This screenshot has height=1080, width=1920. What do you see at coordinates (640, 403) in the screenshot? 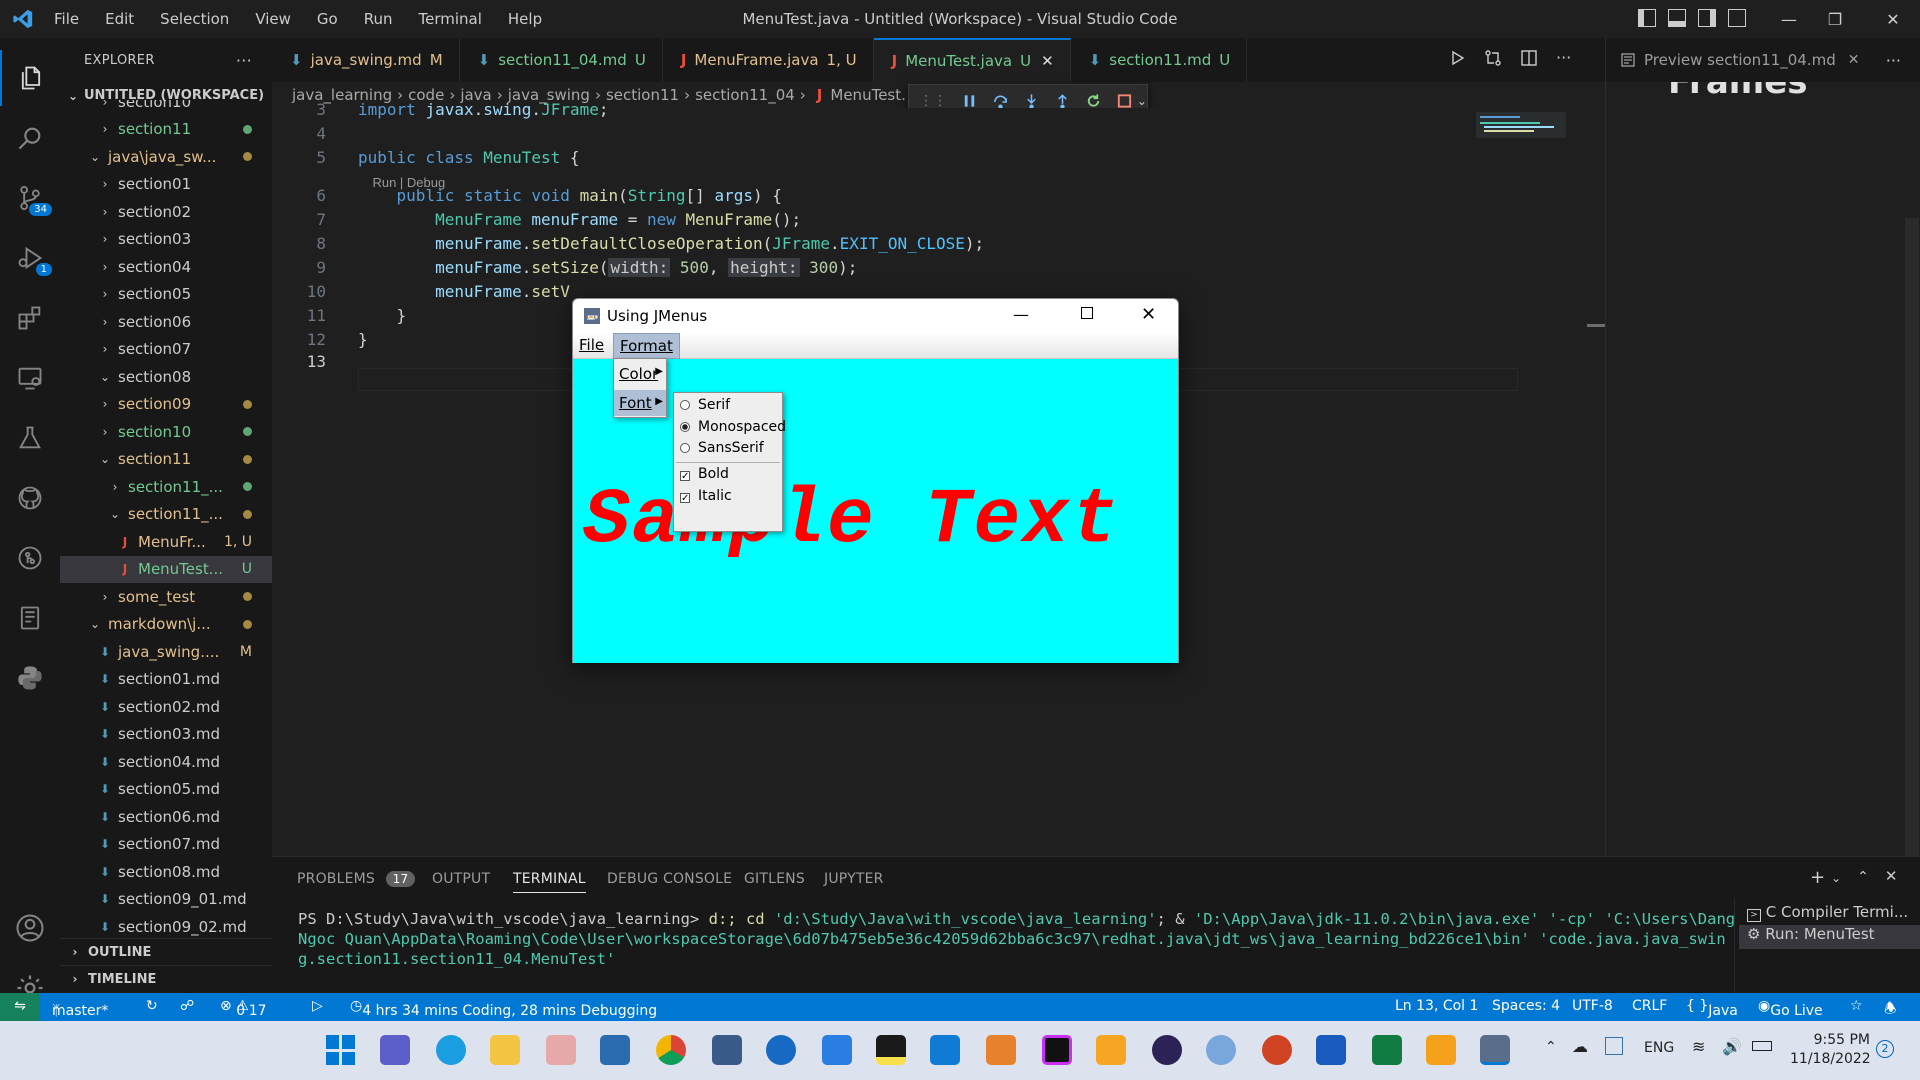
I see `format-menu-font: Font ▶` at bounding box center [640, 403].